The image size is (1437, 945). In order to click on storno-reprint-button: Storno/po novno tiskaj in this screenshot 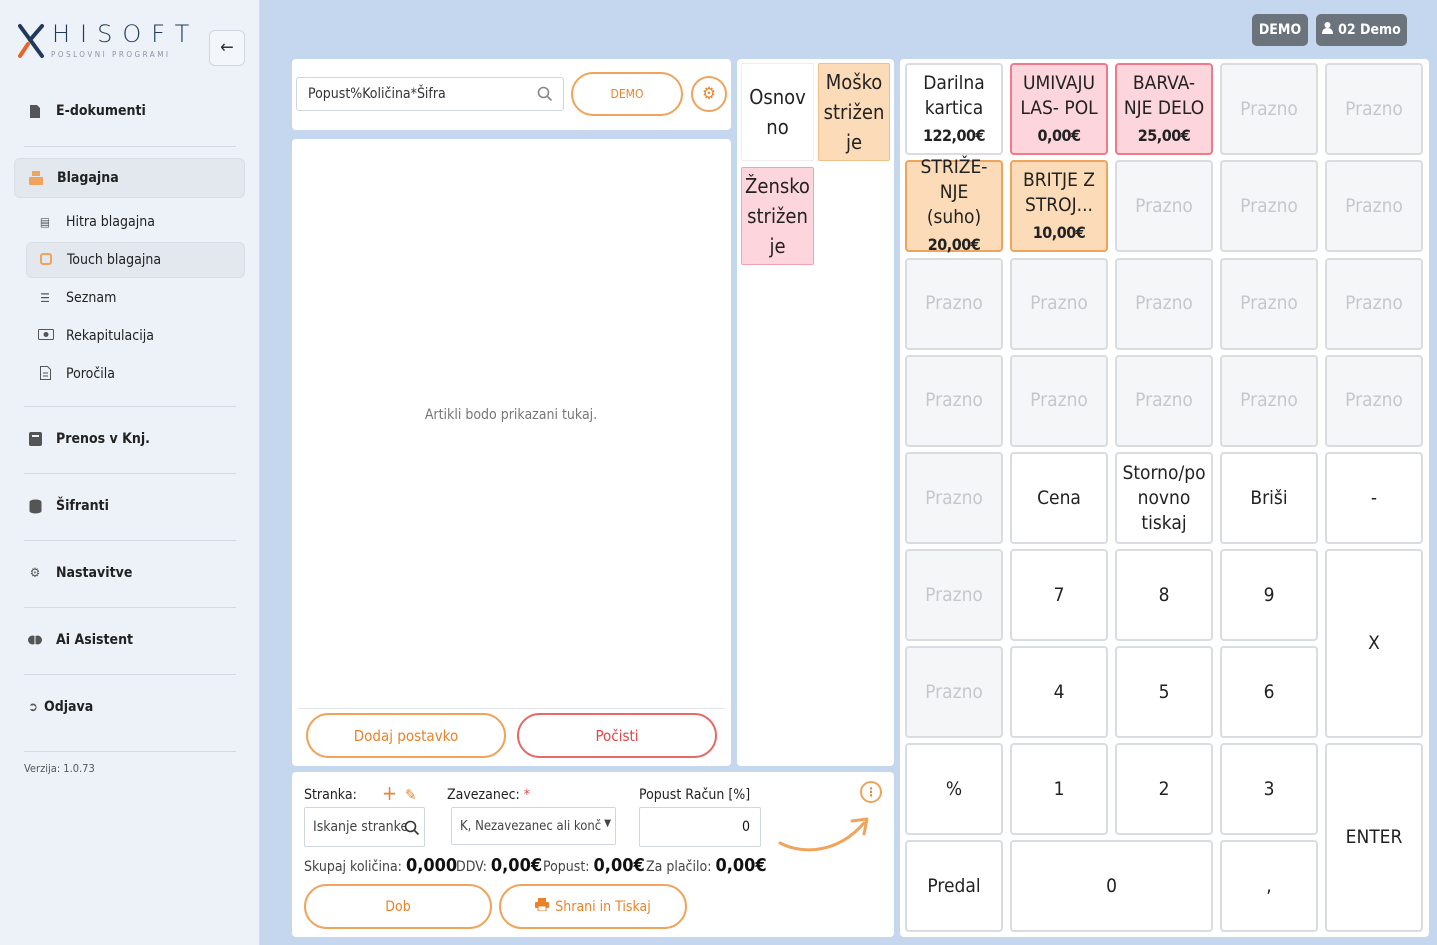, I will do `click(1164, 498)`.